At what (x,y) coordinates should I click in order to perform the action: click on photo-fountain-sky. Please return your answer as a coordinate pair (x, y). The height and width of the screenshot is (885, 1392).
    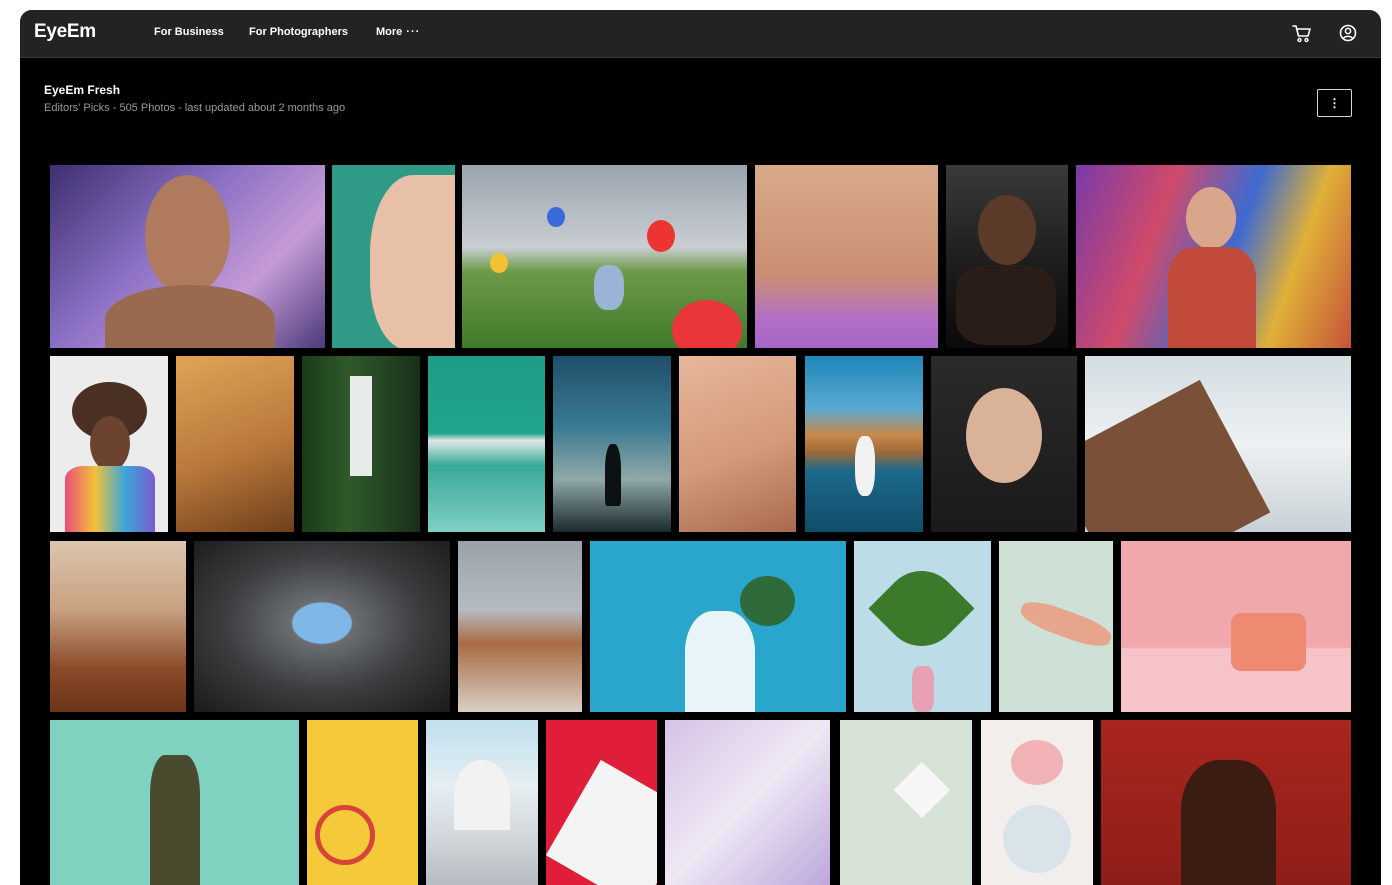
    Looking at the image, I should click on (718, 626).